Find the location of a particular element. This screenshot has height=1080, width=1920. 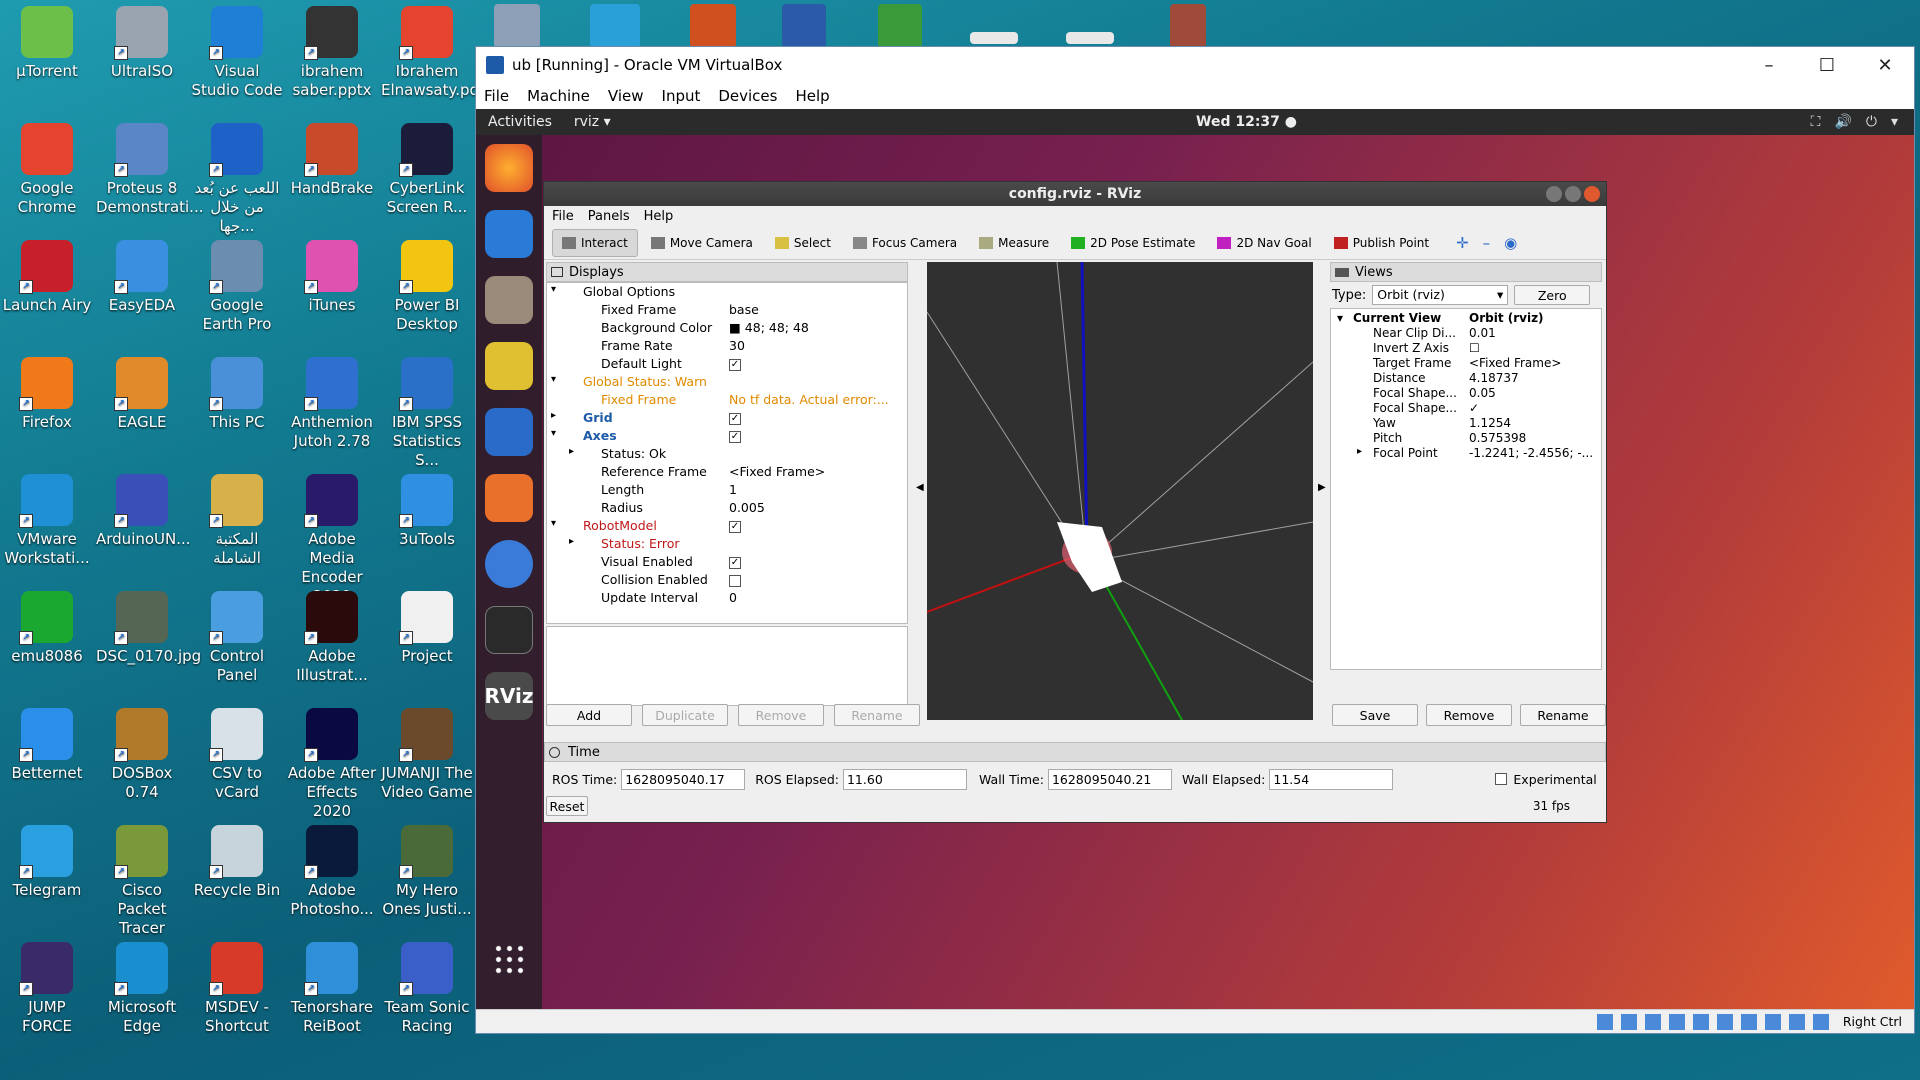

3d-viewport is located at coordinates (1120, 491).